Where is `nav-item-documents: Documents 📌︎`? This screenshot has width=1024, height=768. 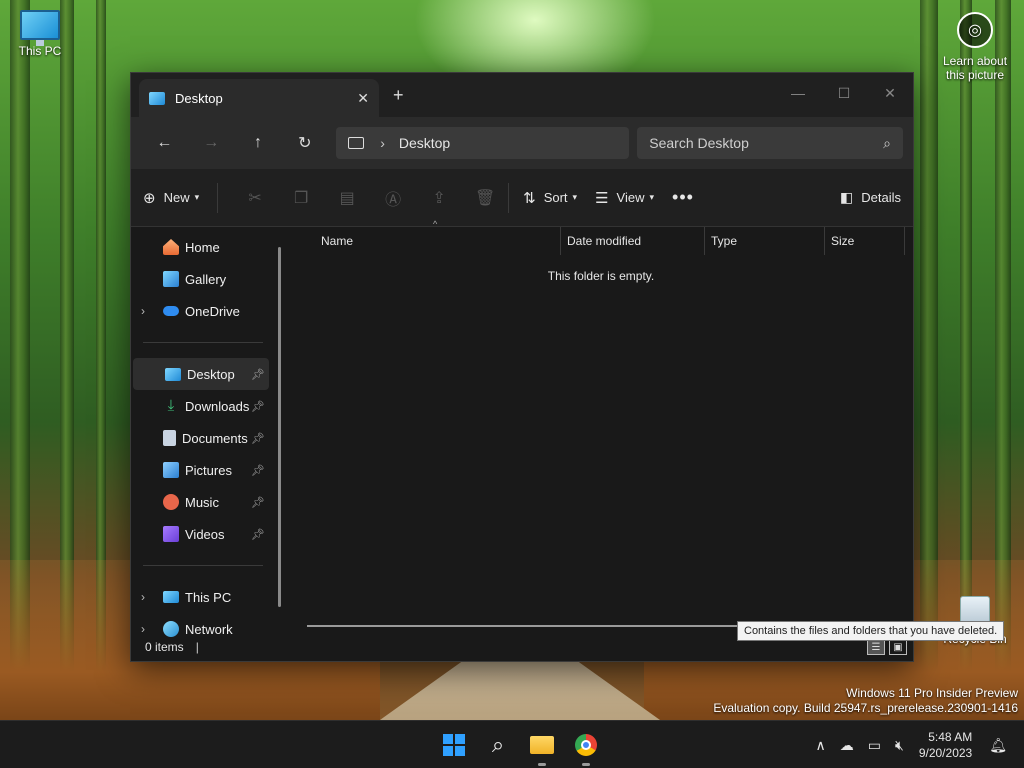 nav-item-documents: Documents 📌︎ is located at coordinates (210, 438).